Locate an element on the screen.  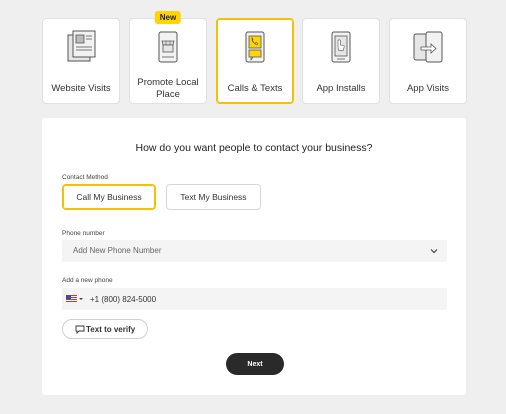
chevron-down-icon is located at coordinates (434, 251).